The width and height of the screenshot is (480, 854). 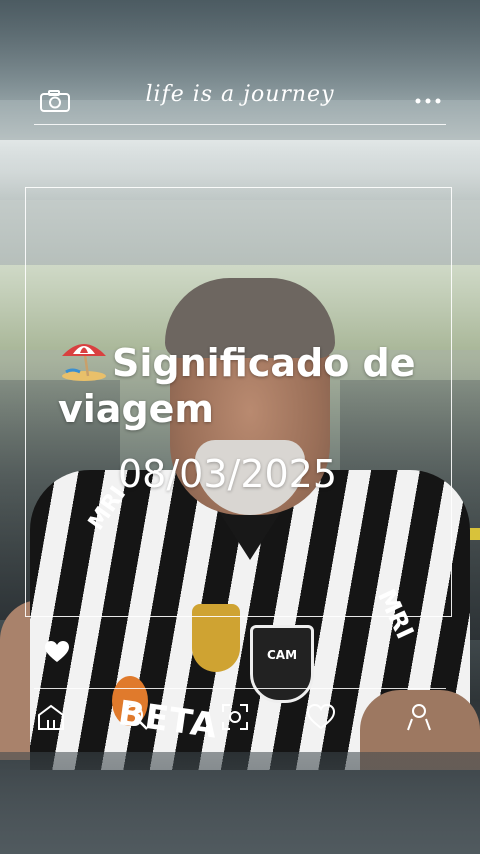 What do you see at coordinates (240, 688) in the screenshot?
I see `frame-bottom-divider` at bounding box center [240, 688].